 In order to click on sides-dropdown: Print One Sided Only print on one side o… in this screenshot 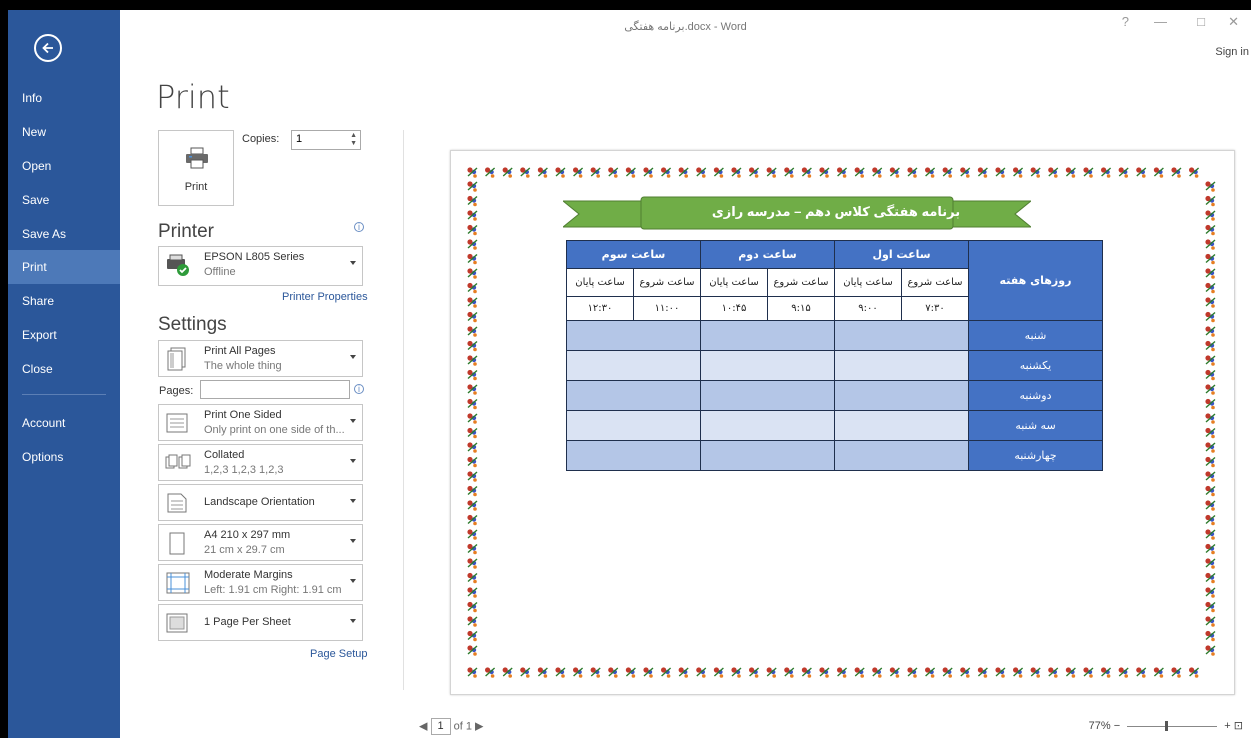, I will do `click(260, 422)`.